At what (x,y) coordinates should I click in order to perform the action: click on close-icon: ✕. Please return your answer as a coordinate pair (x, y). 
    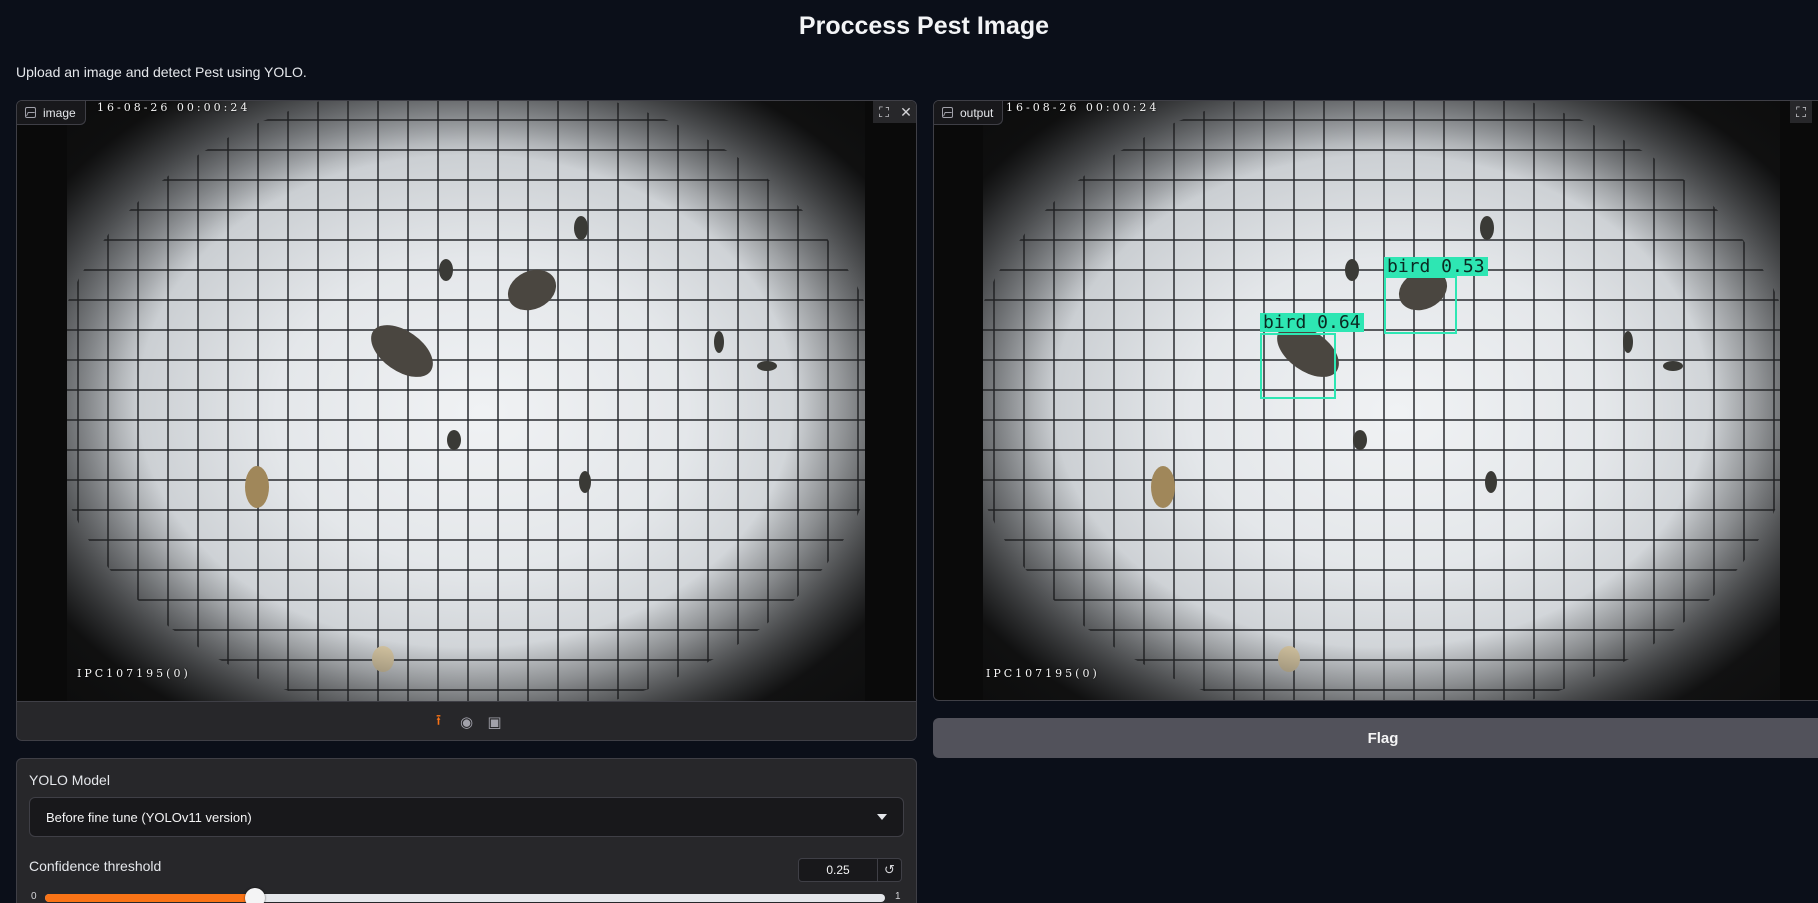
    Looking at the image, I should click on (905, 112).